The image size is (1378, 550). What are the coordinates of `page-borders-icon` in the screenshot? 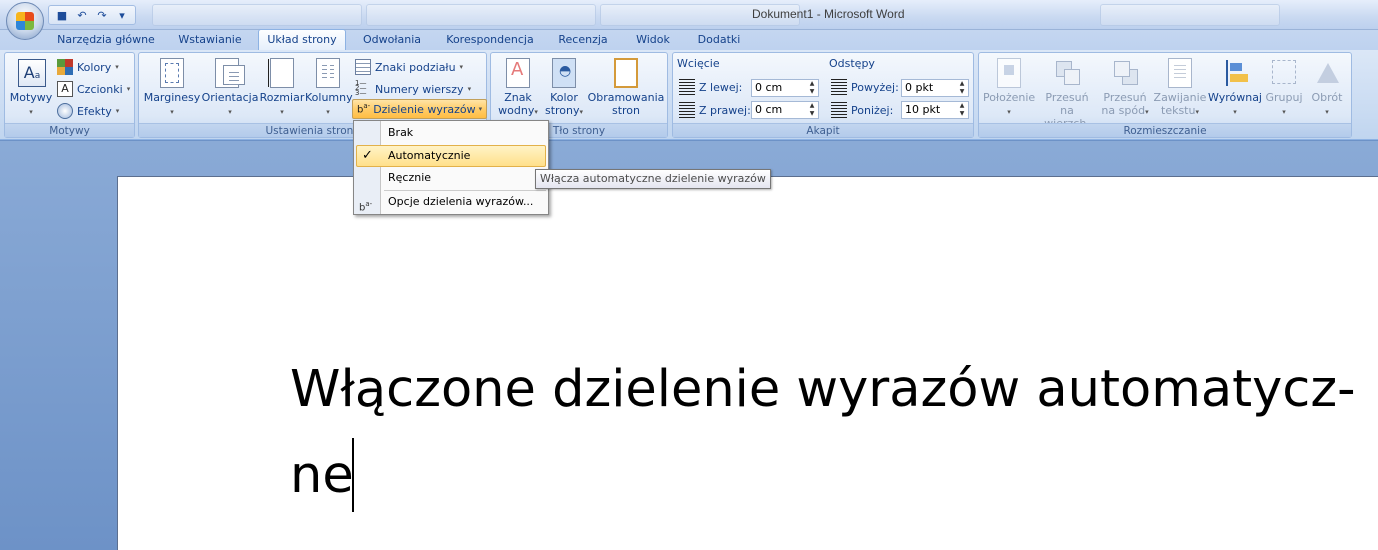 It's located at (626, 73).